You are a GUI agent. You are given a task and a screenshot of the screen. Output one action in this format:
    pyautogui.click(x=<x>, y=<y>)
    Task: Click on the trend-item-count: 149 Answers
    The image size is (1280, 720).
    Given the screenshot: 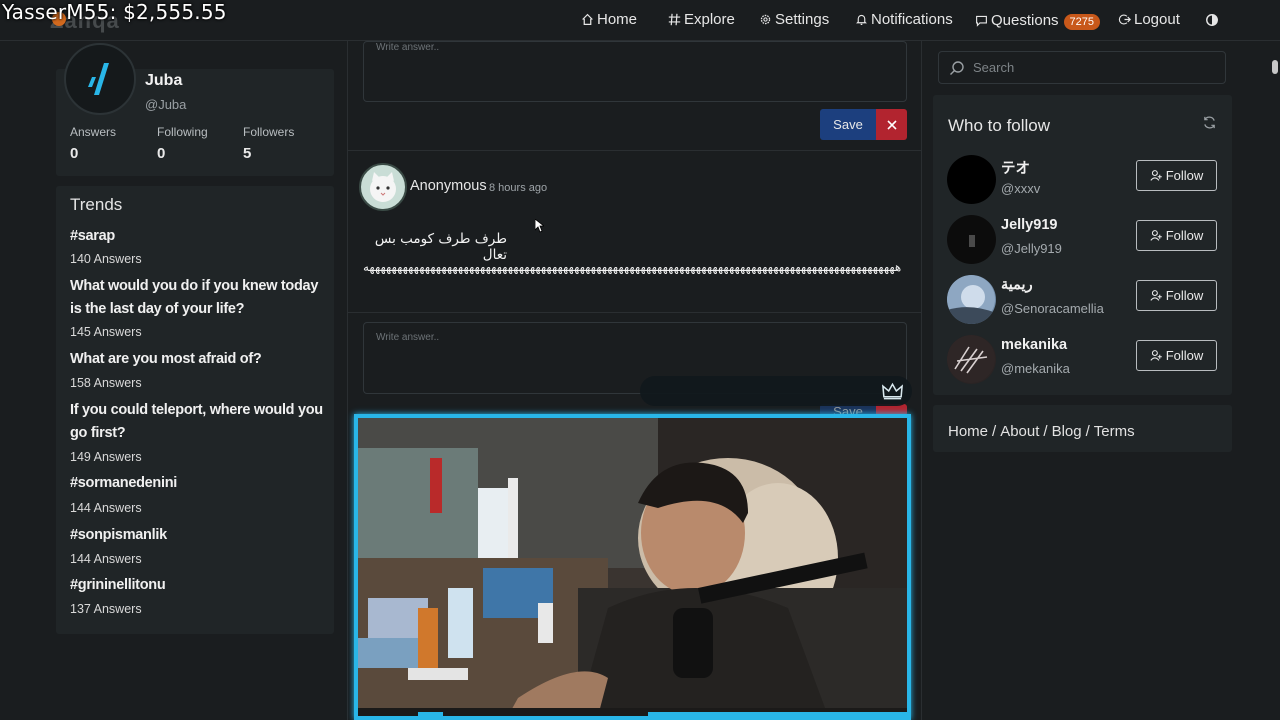 What is the action you would take?
    pyautogui.click(x=106, y=457)
    